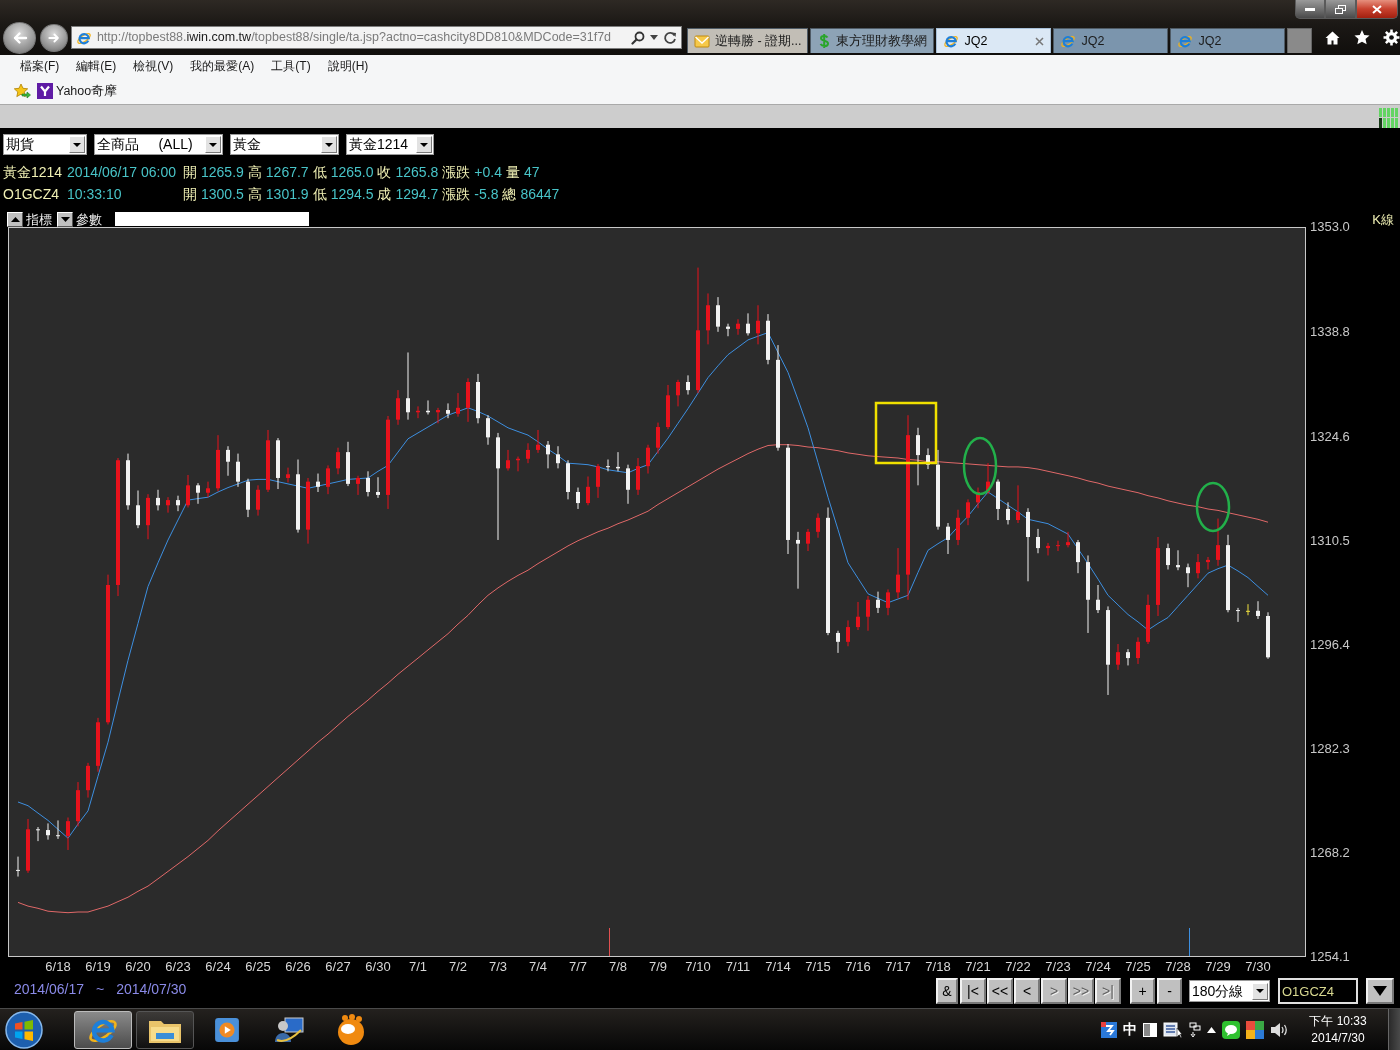 This screenshot has height=1050, width=1400. Describe the element at coordinates (1380, 991) in the screenshot. I see `dropdown-button` at that location.